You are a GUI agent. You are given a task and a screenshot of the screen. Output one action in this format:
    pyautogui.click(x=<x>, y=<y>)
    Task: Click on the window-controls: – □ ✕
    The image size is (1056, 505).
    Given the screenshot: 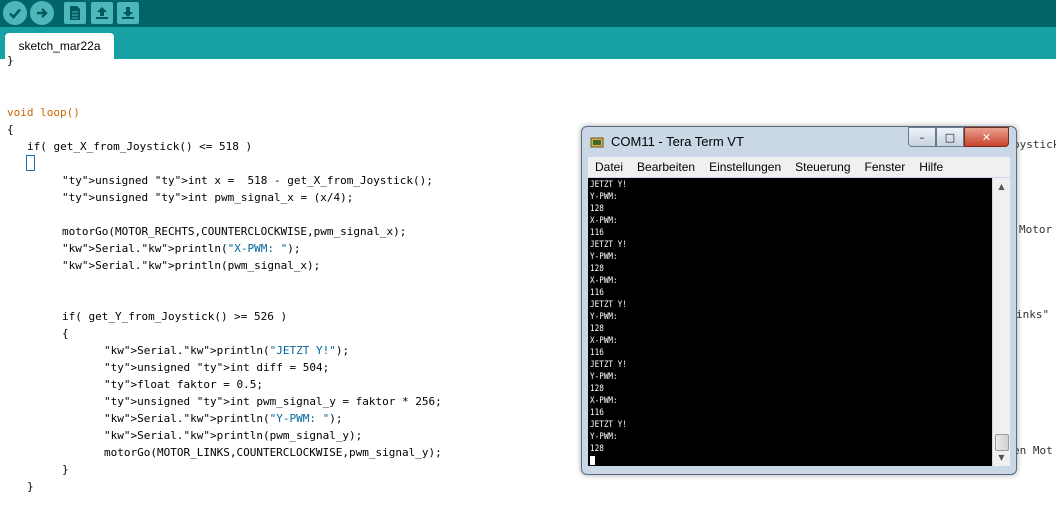 What is the action you would take?
    pyautogui.click(x=958, y=137)
    